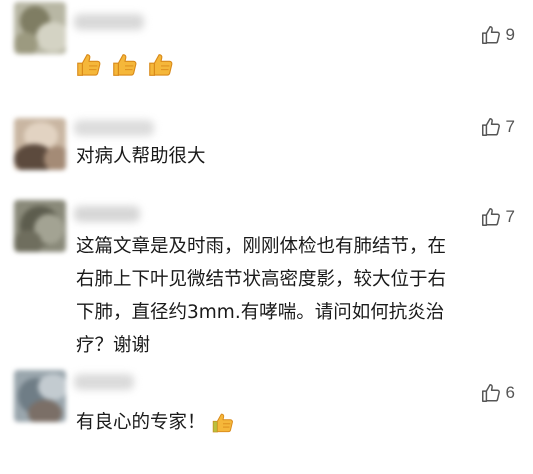 Image resolution: width=533 pixels, height=474 pixels. I want to click on comment-text: 有良心的专家！, so click(296, 422).